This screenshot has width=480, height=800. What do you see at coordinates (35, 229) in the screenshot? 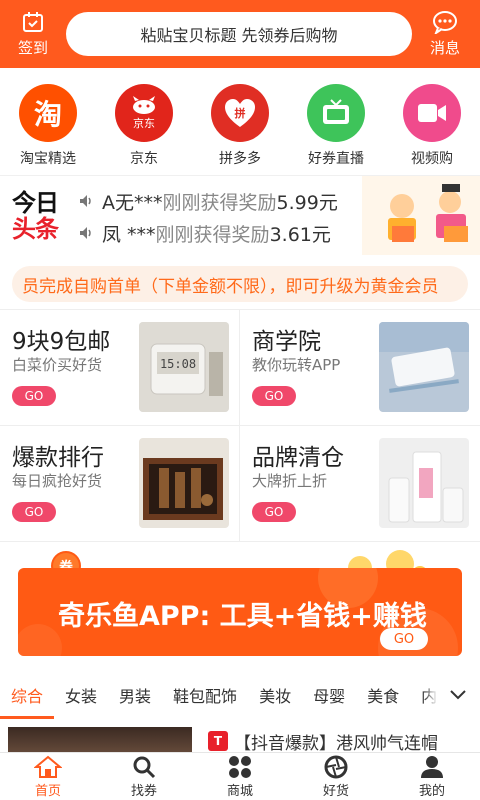
I see `toutiao-line2: 头条` at bounding box center [35, 229].